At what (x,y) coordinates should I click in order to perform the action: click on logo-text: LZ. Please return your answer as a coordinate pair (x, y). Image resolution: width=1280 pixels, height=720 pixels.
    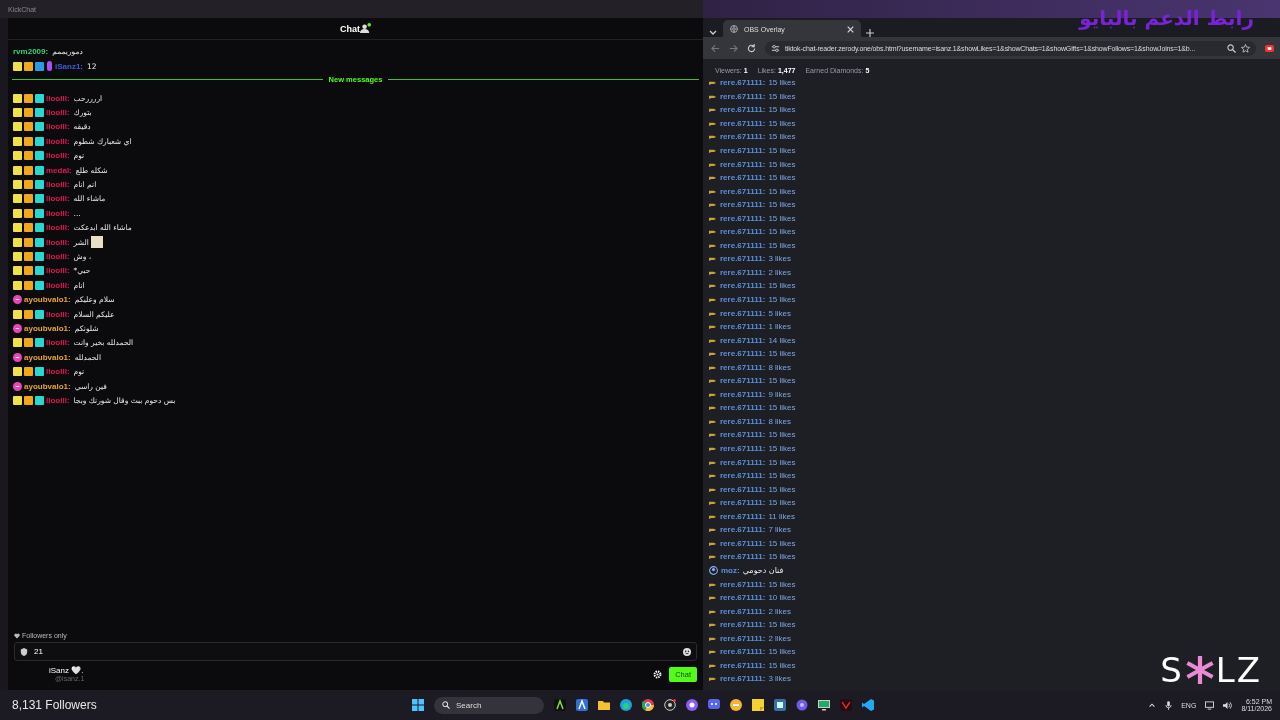
    Looking at the image, I should click on (1238, 670).